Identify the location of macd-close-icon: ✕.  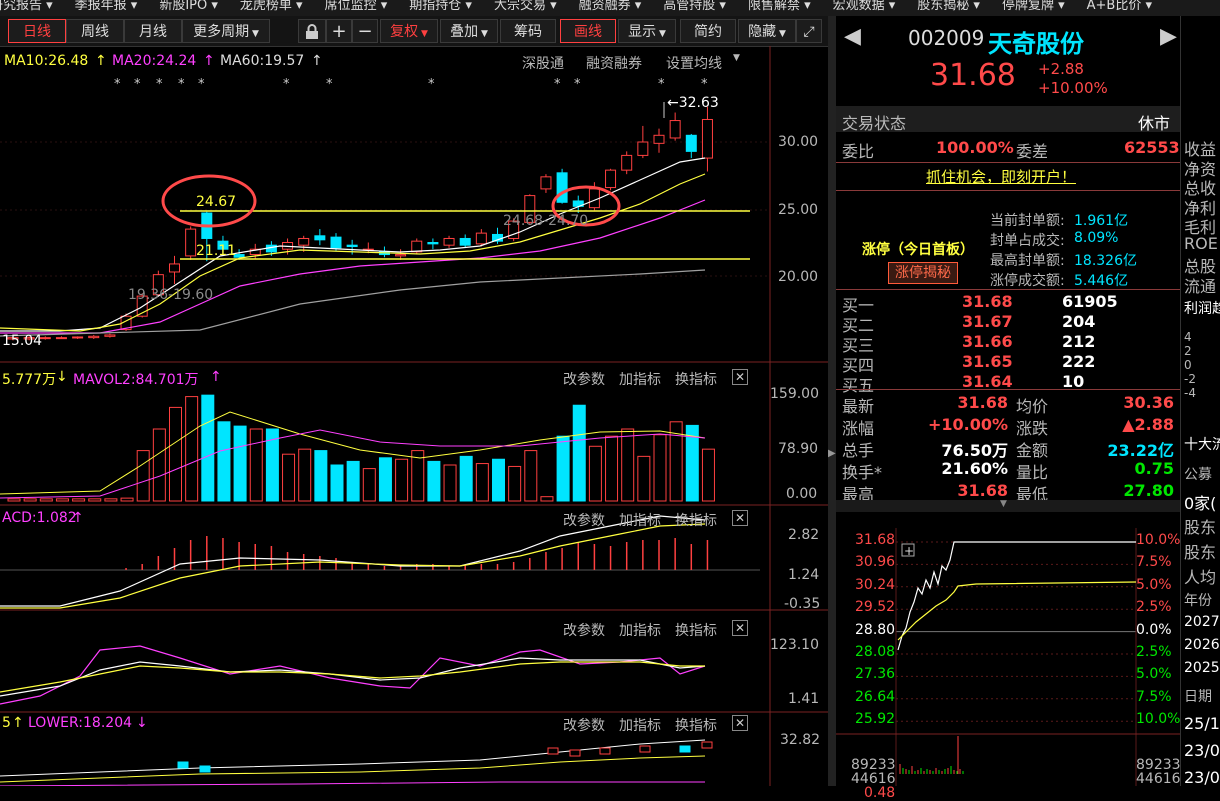
(740, 518).